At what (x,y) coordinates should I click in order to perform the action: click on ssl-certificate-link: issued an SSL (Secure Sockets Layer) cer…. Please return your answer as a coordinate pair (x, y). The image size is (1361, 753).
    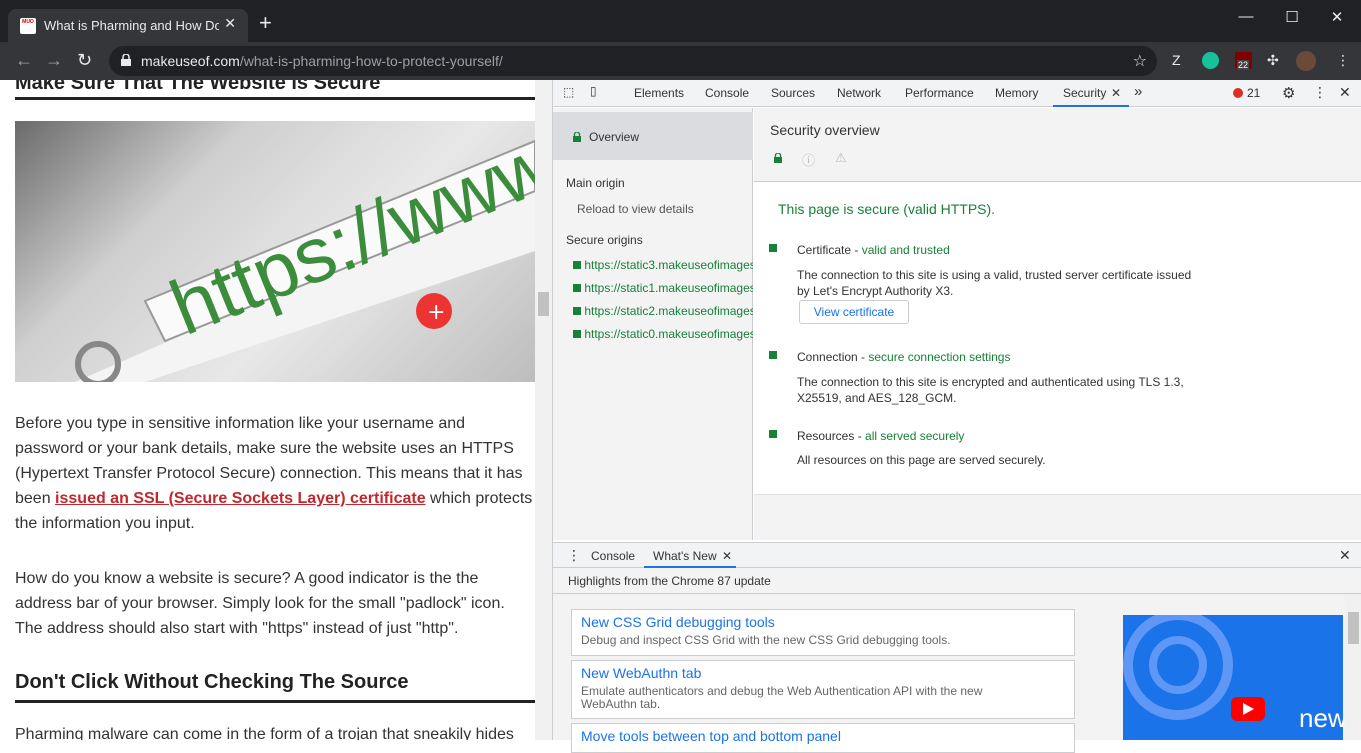
    Looking at the image, I should click on (240, 498).